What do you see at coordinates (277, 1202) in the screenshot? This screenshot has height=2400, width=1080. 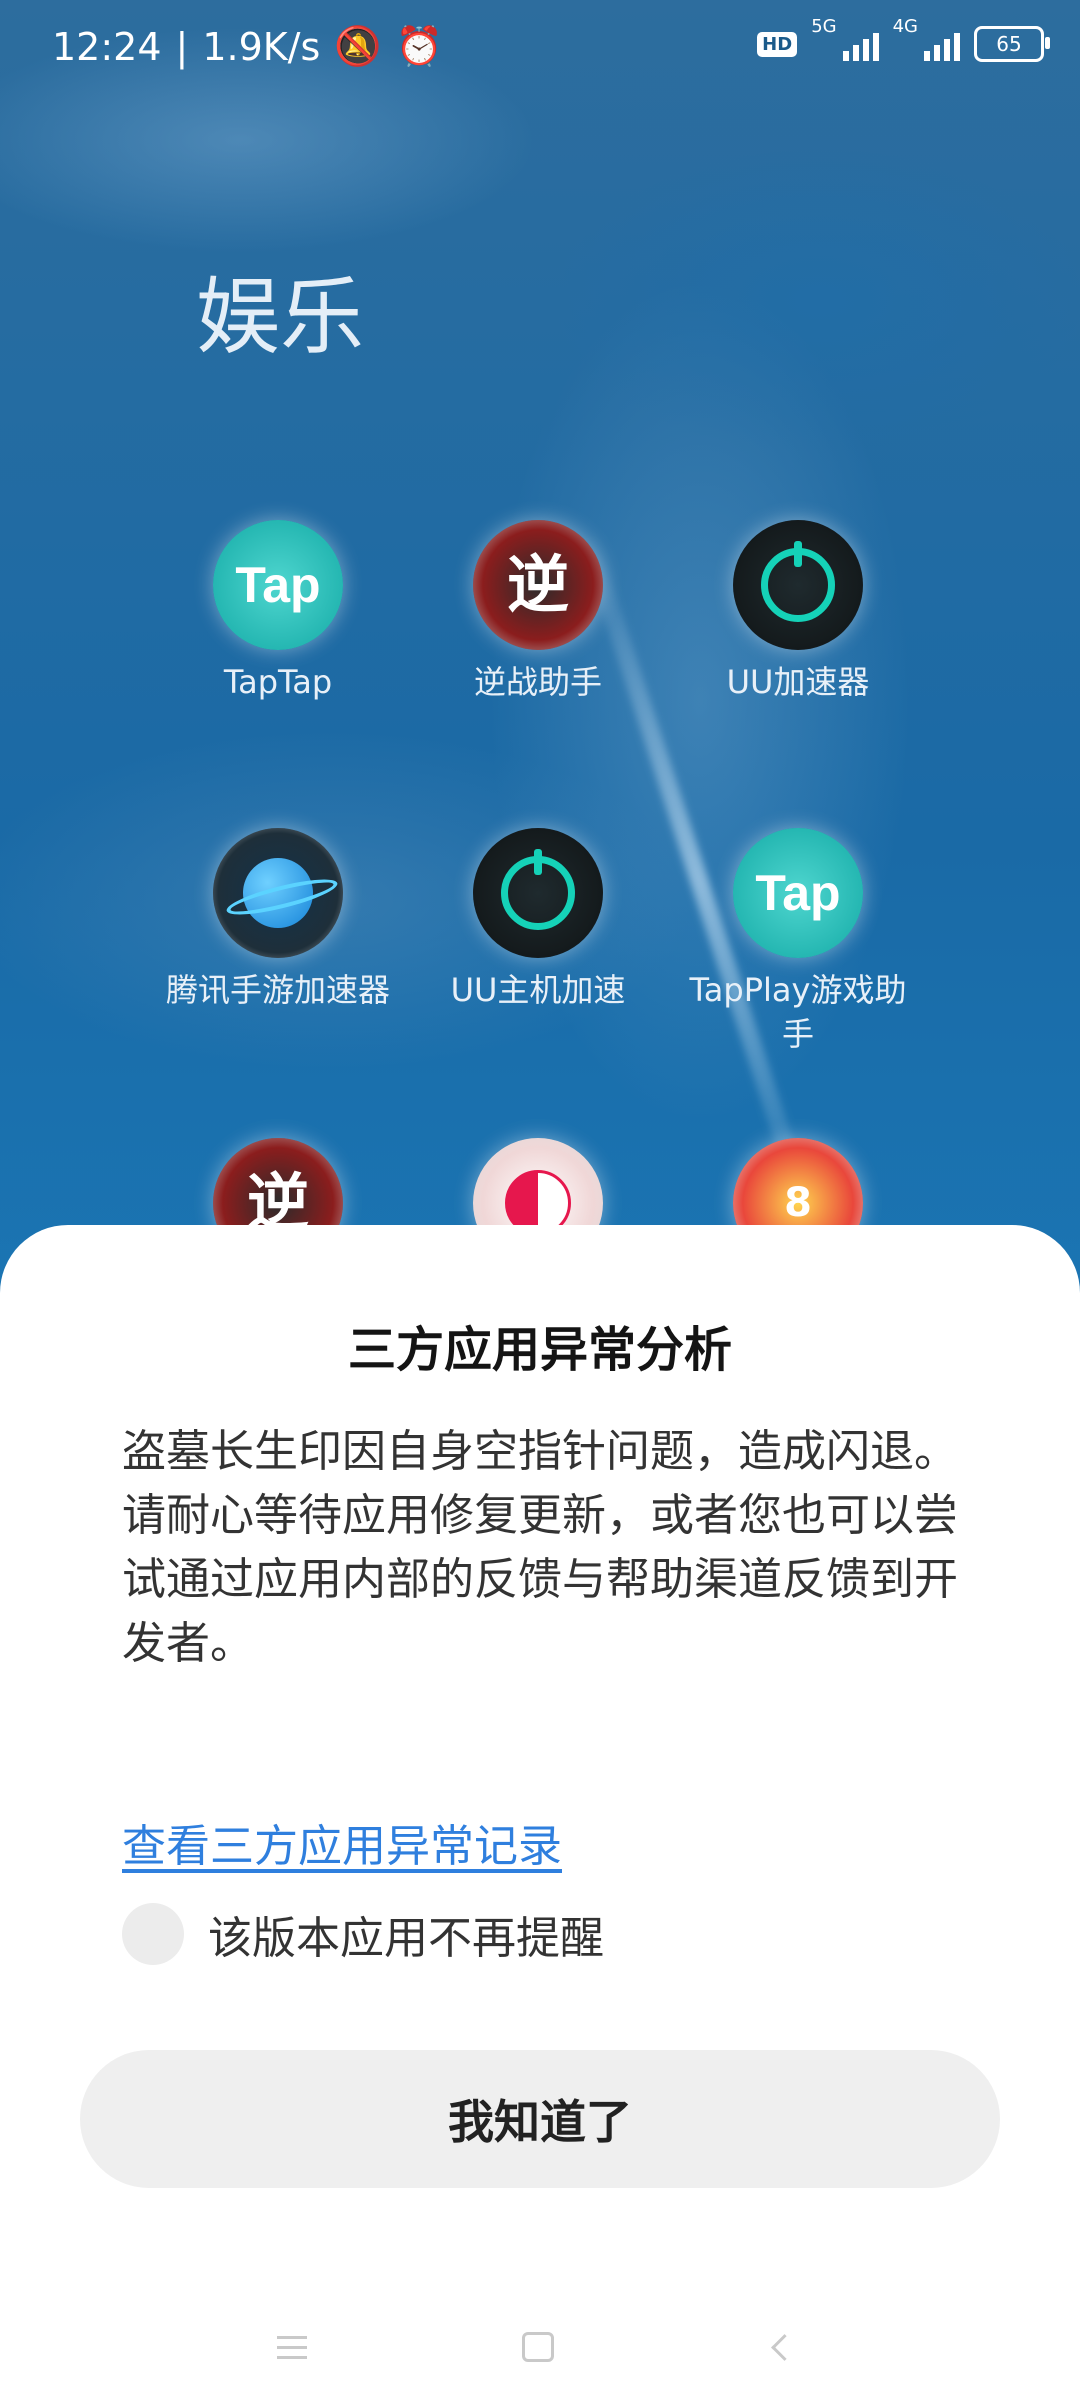 I see `partial-icon-text: 逆` at bounding box center [277, 1202].